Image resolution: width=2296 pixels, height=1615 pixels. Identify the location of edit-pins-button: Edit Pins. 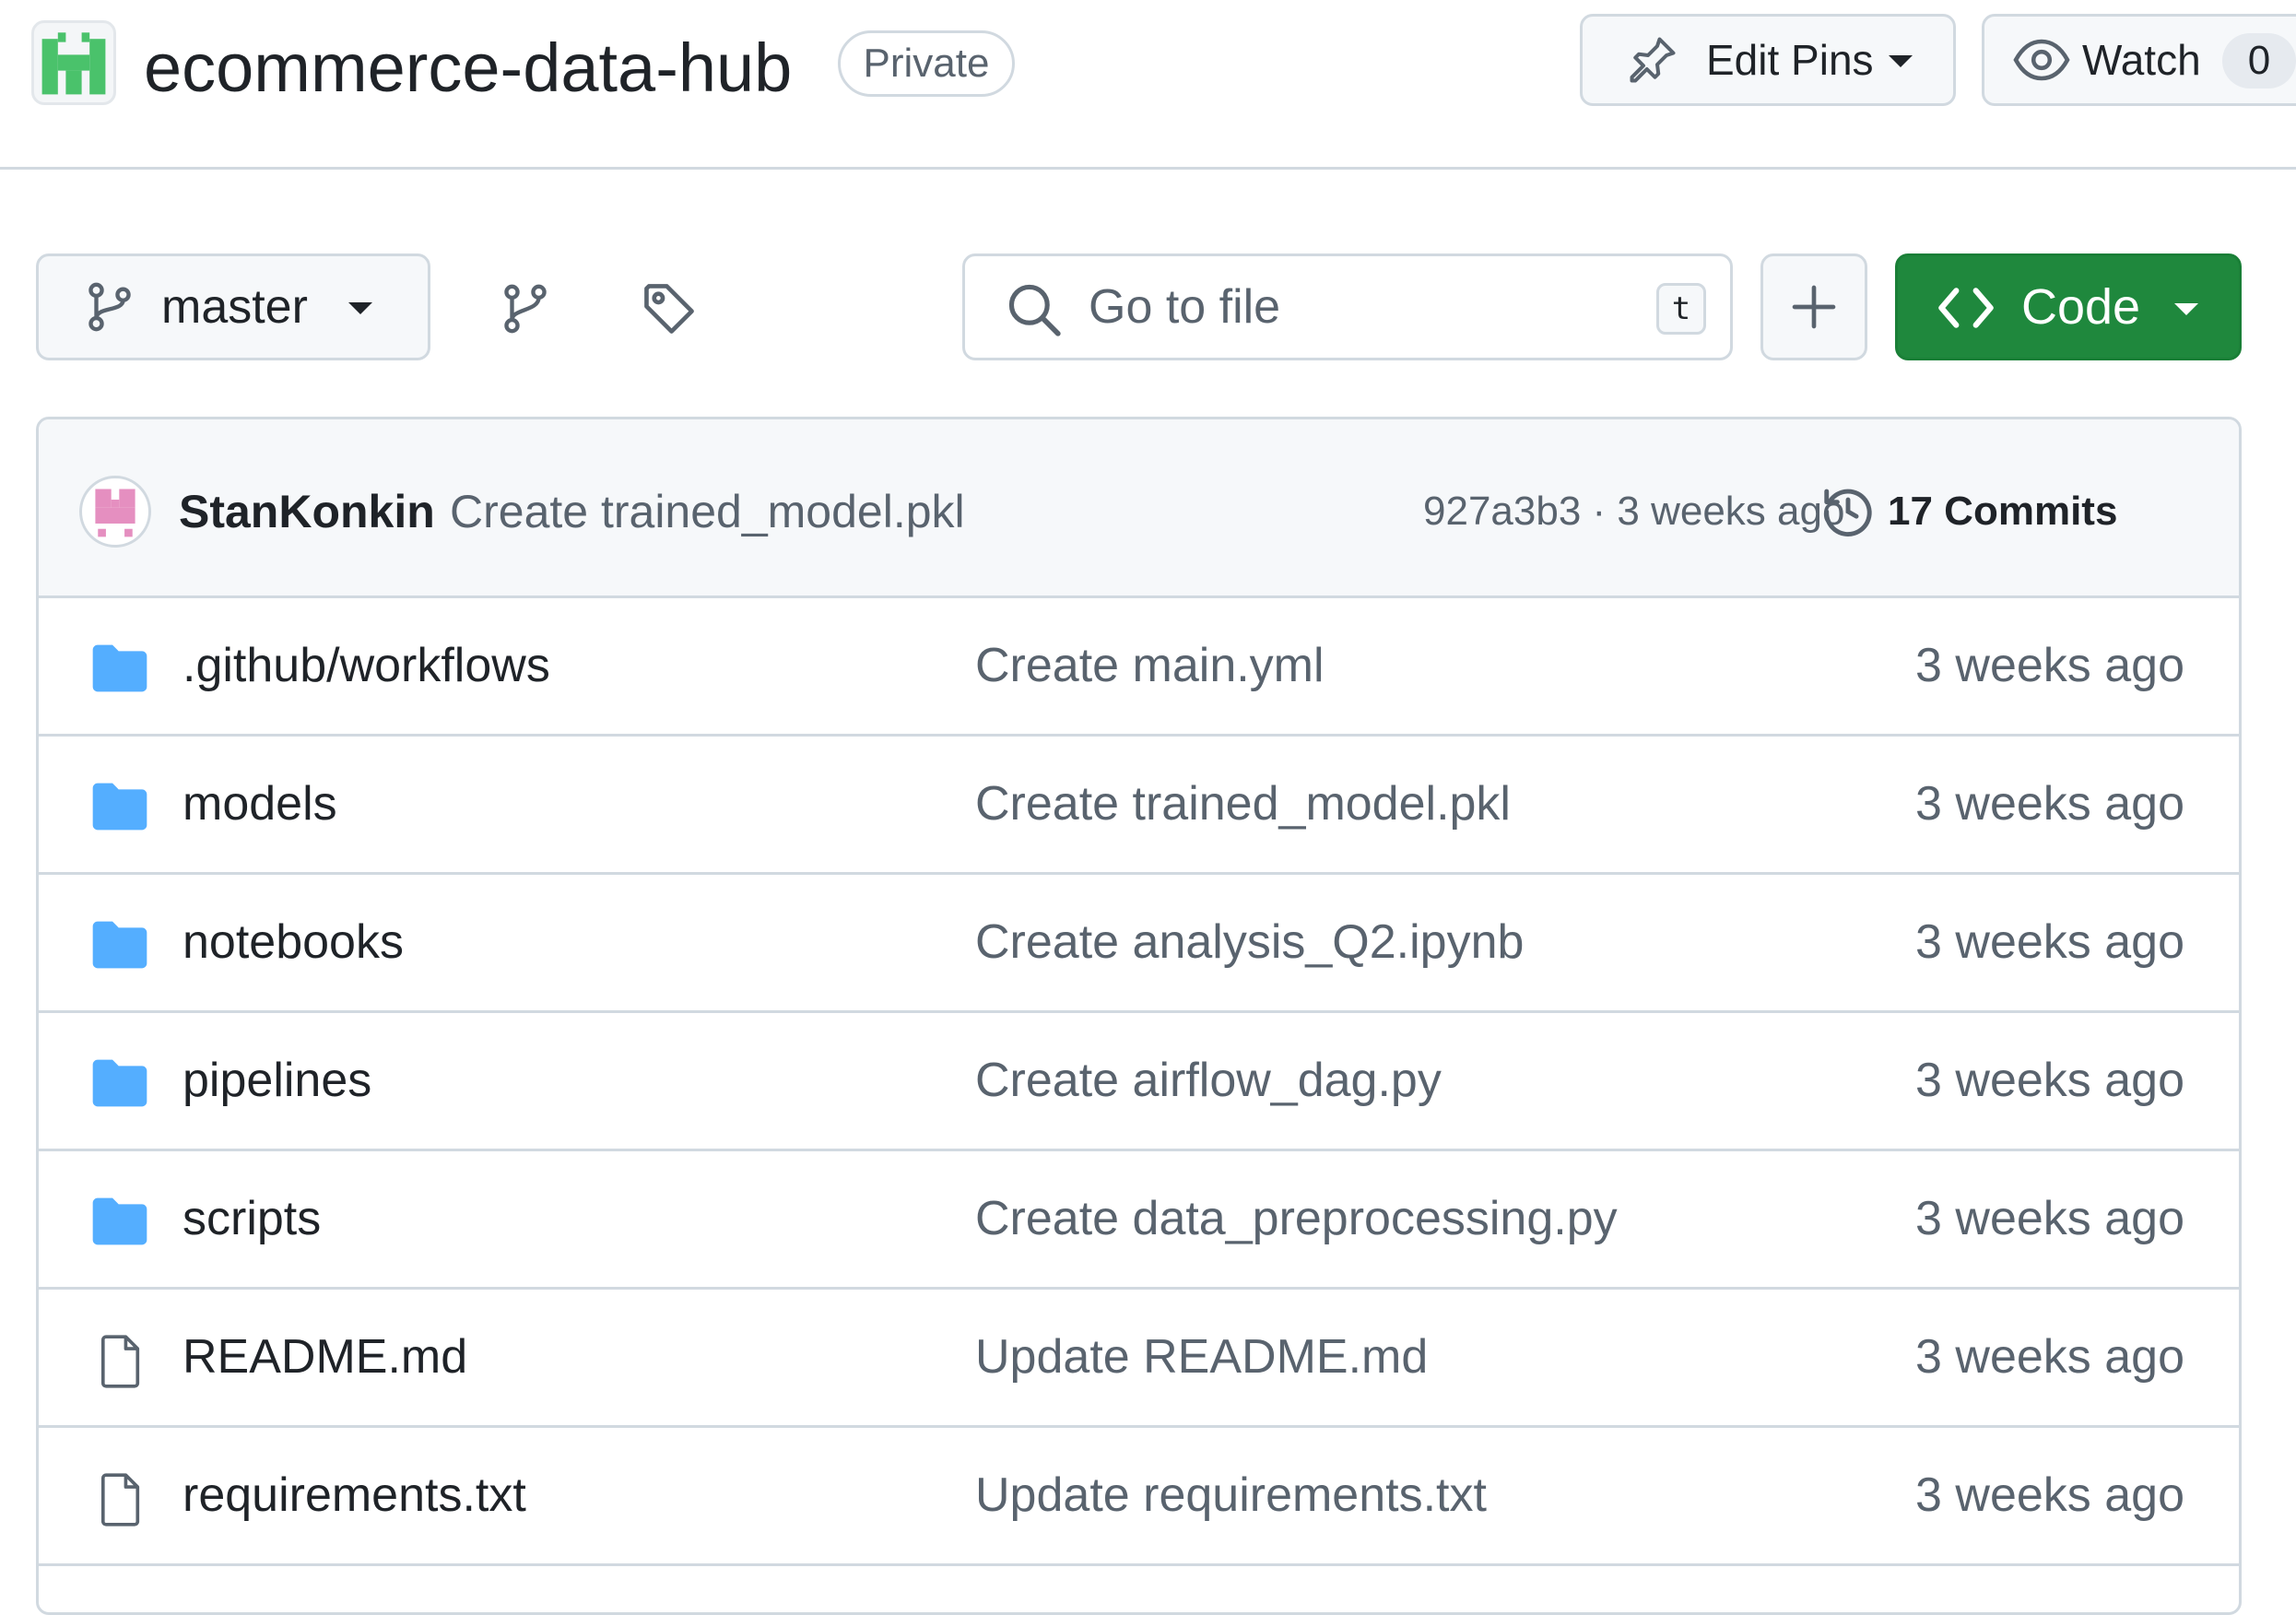
(1768, 60).